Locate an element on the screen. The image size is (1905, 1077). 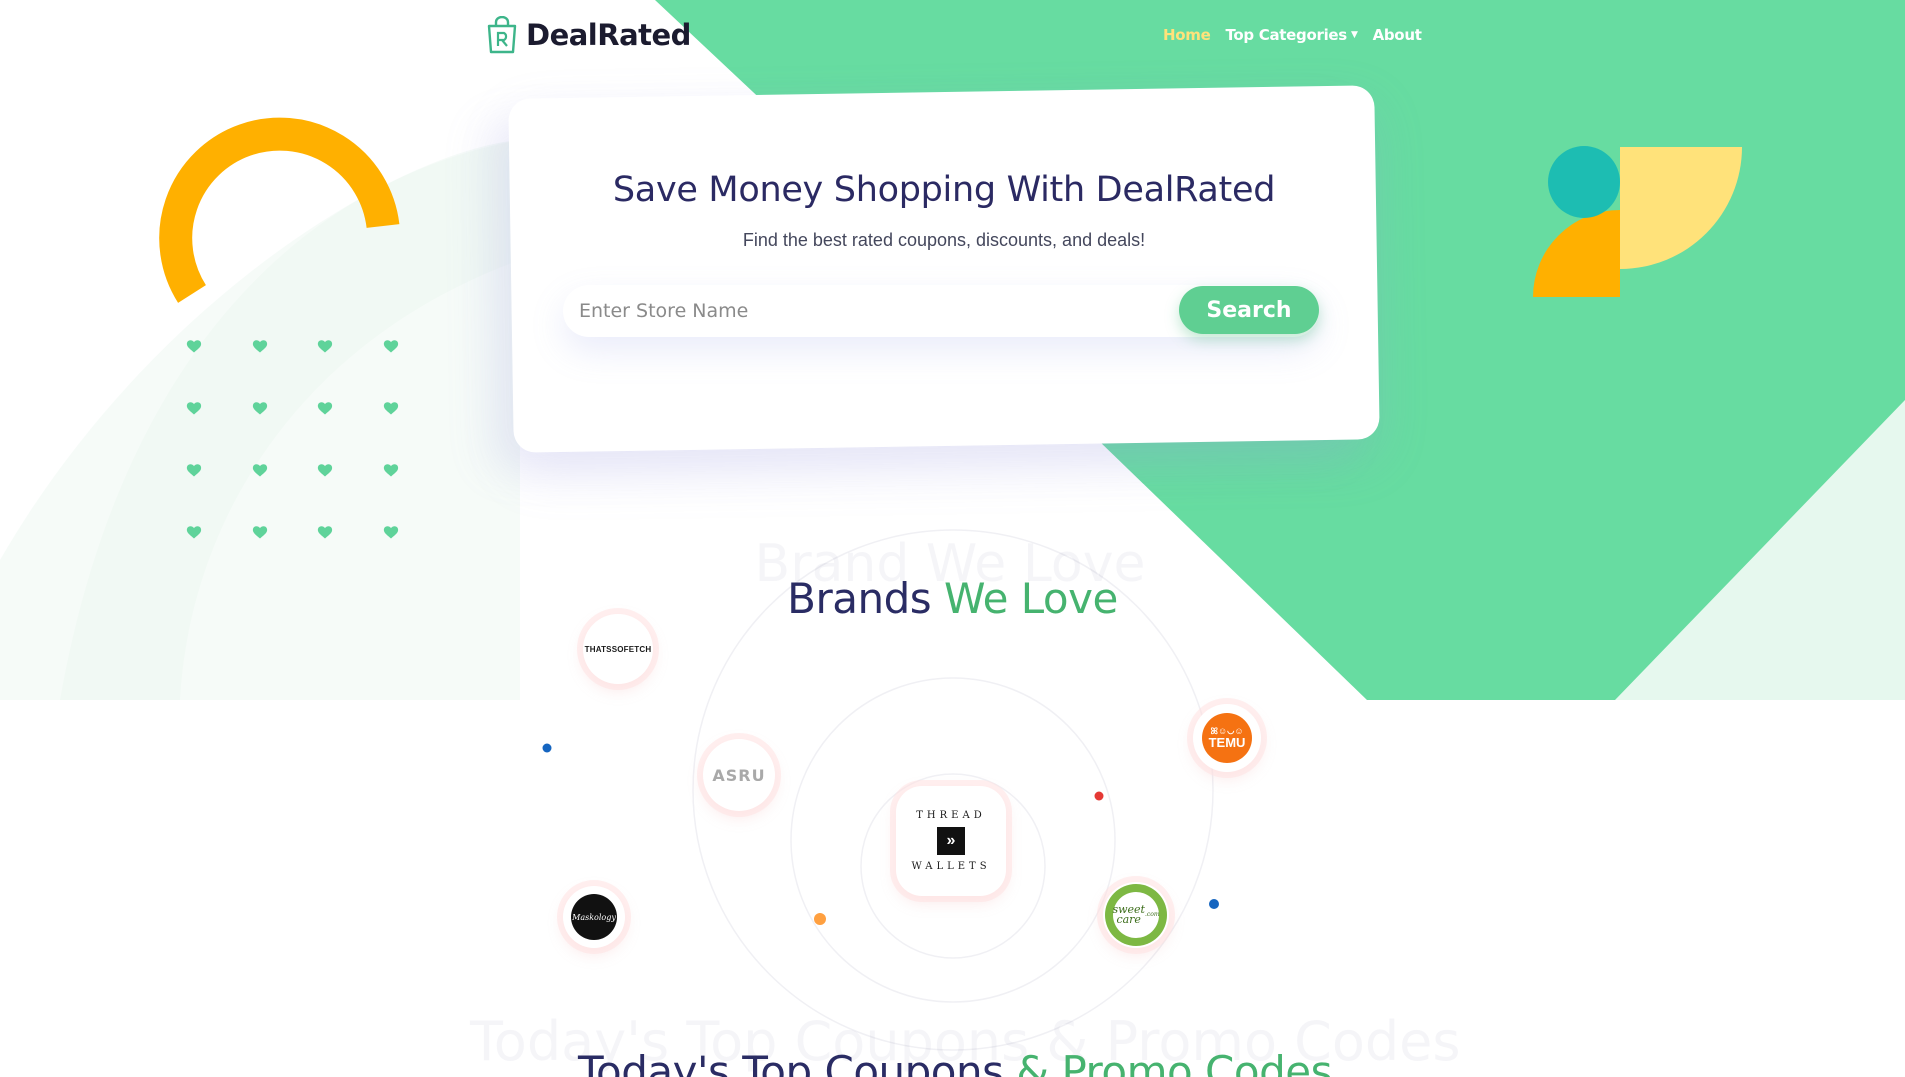
thread-logo-bottom: WALLETS is located at coordinates (951, 866).